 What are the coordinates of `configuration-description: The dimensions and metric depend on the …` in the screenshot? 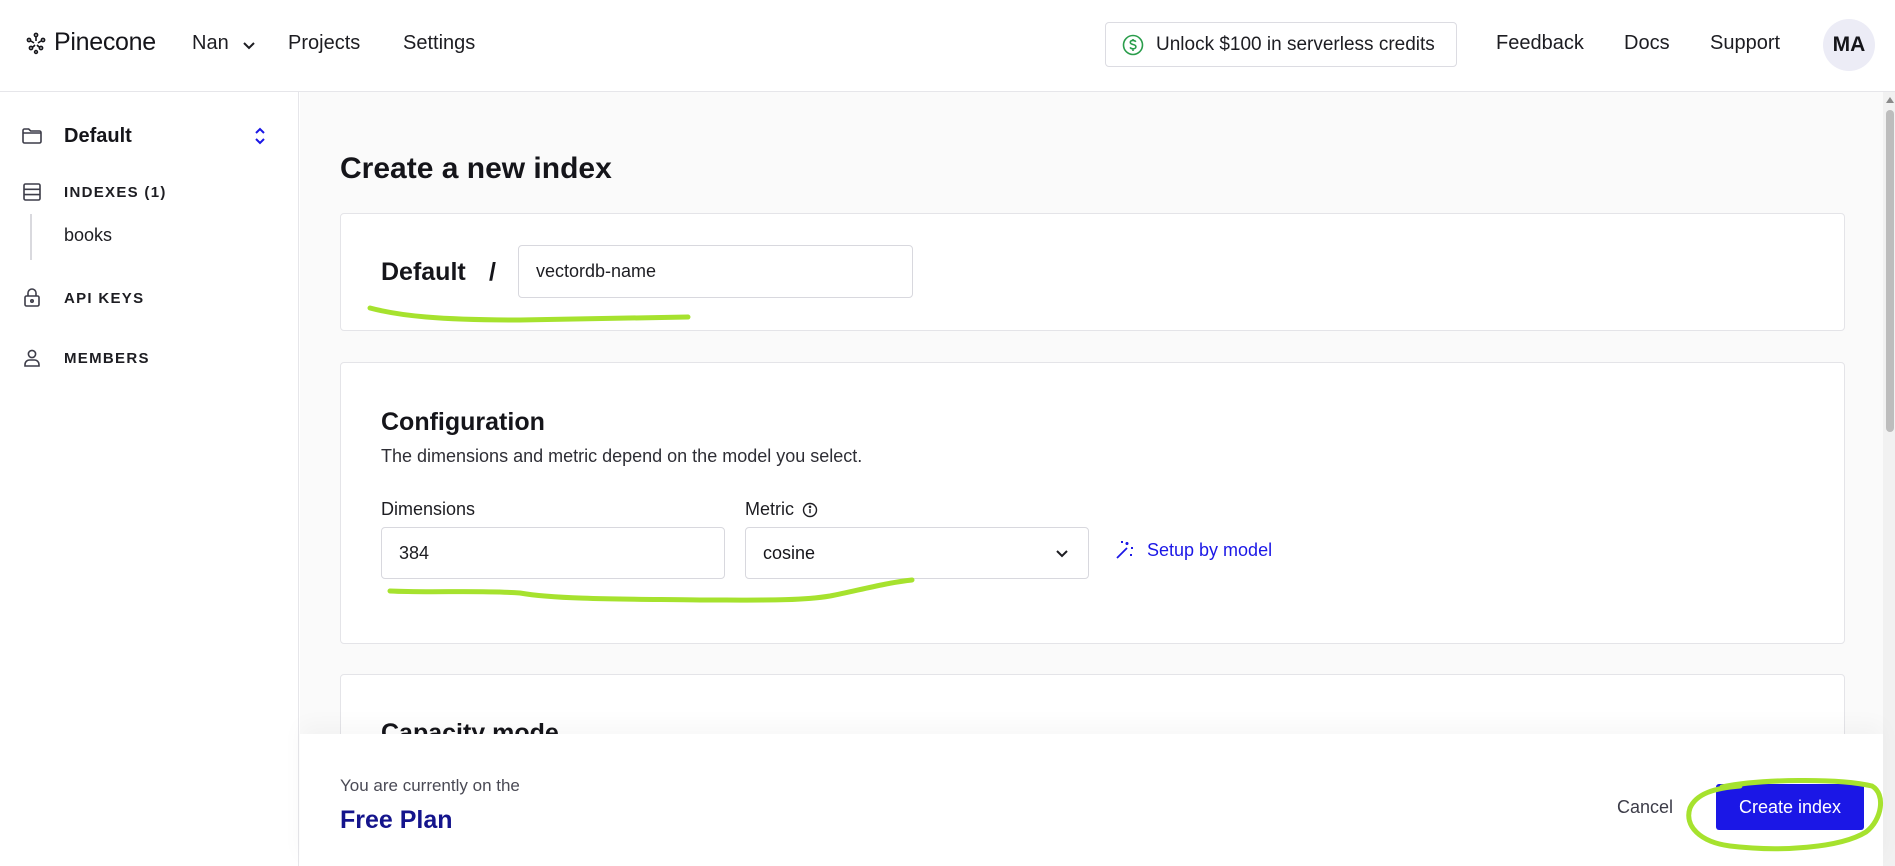 It's located at (622, 456).